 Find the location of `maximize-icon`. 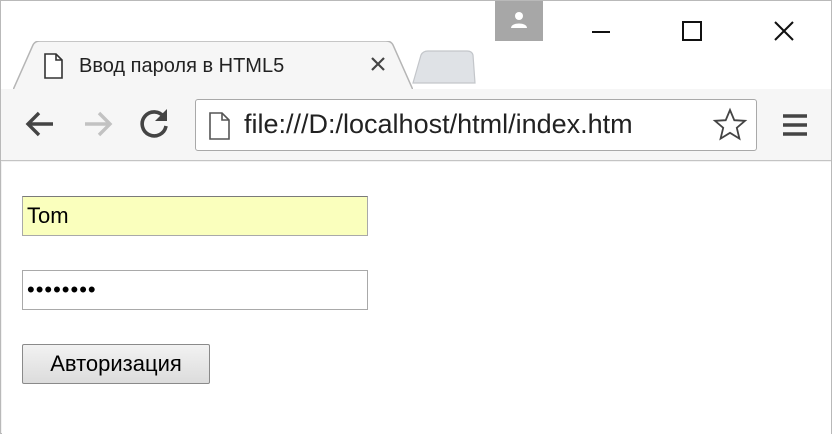

maximize-icon is located at coordinates (692, 31).